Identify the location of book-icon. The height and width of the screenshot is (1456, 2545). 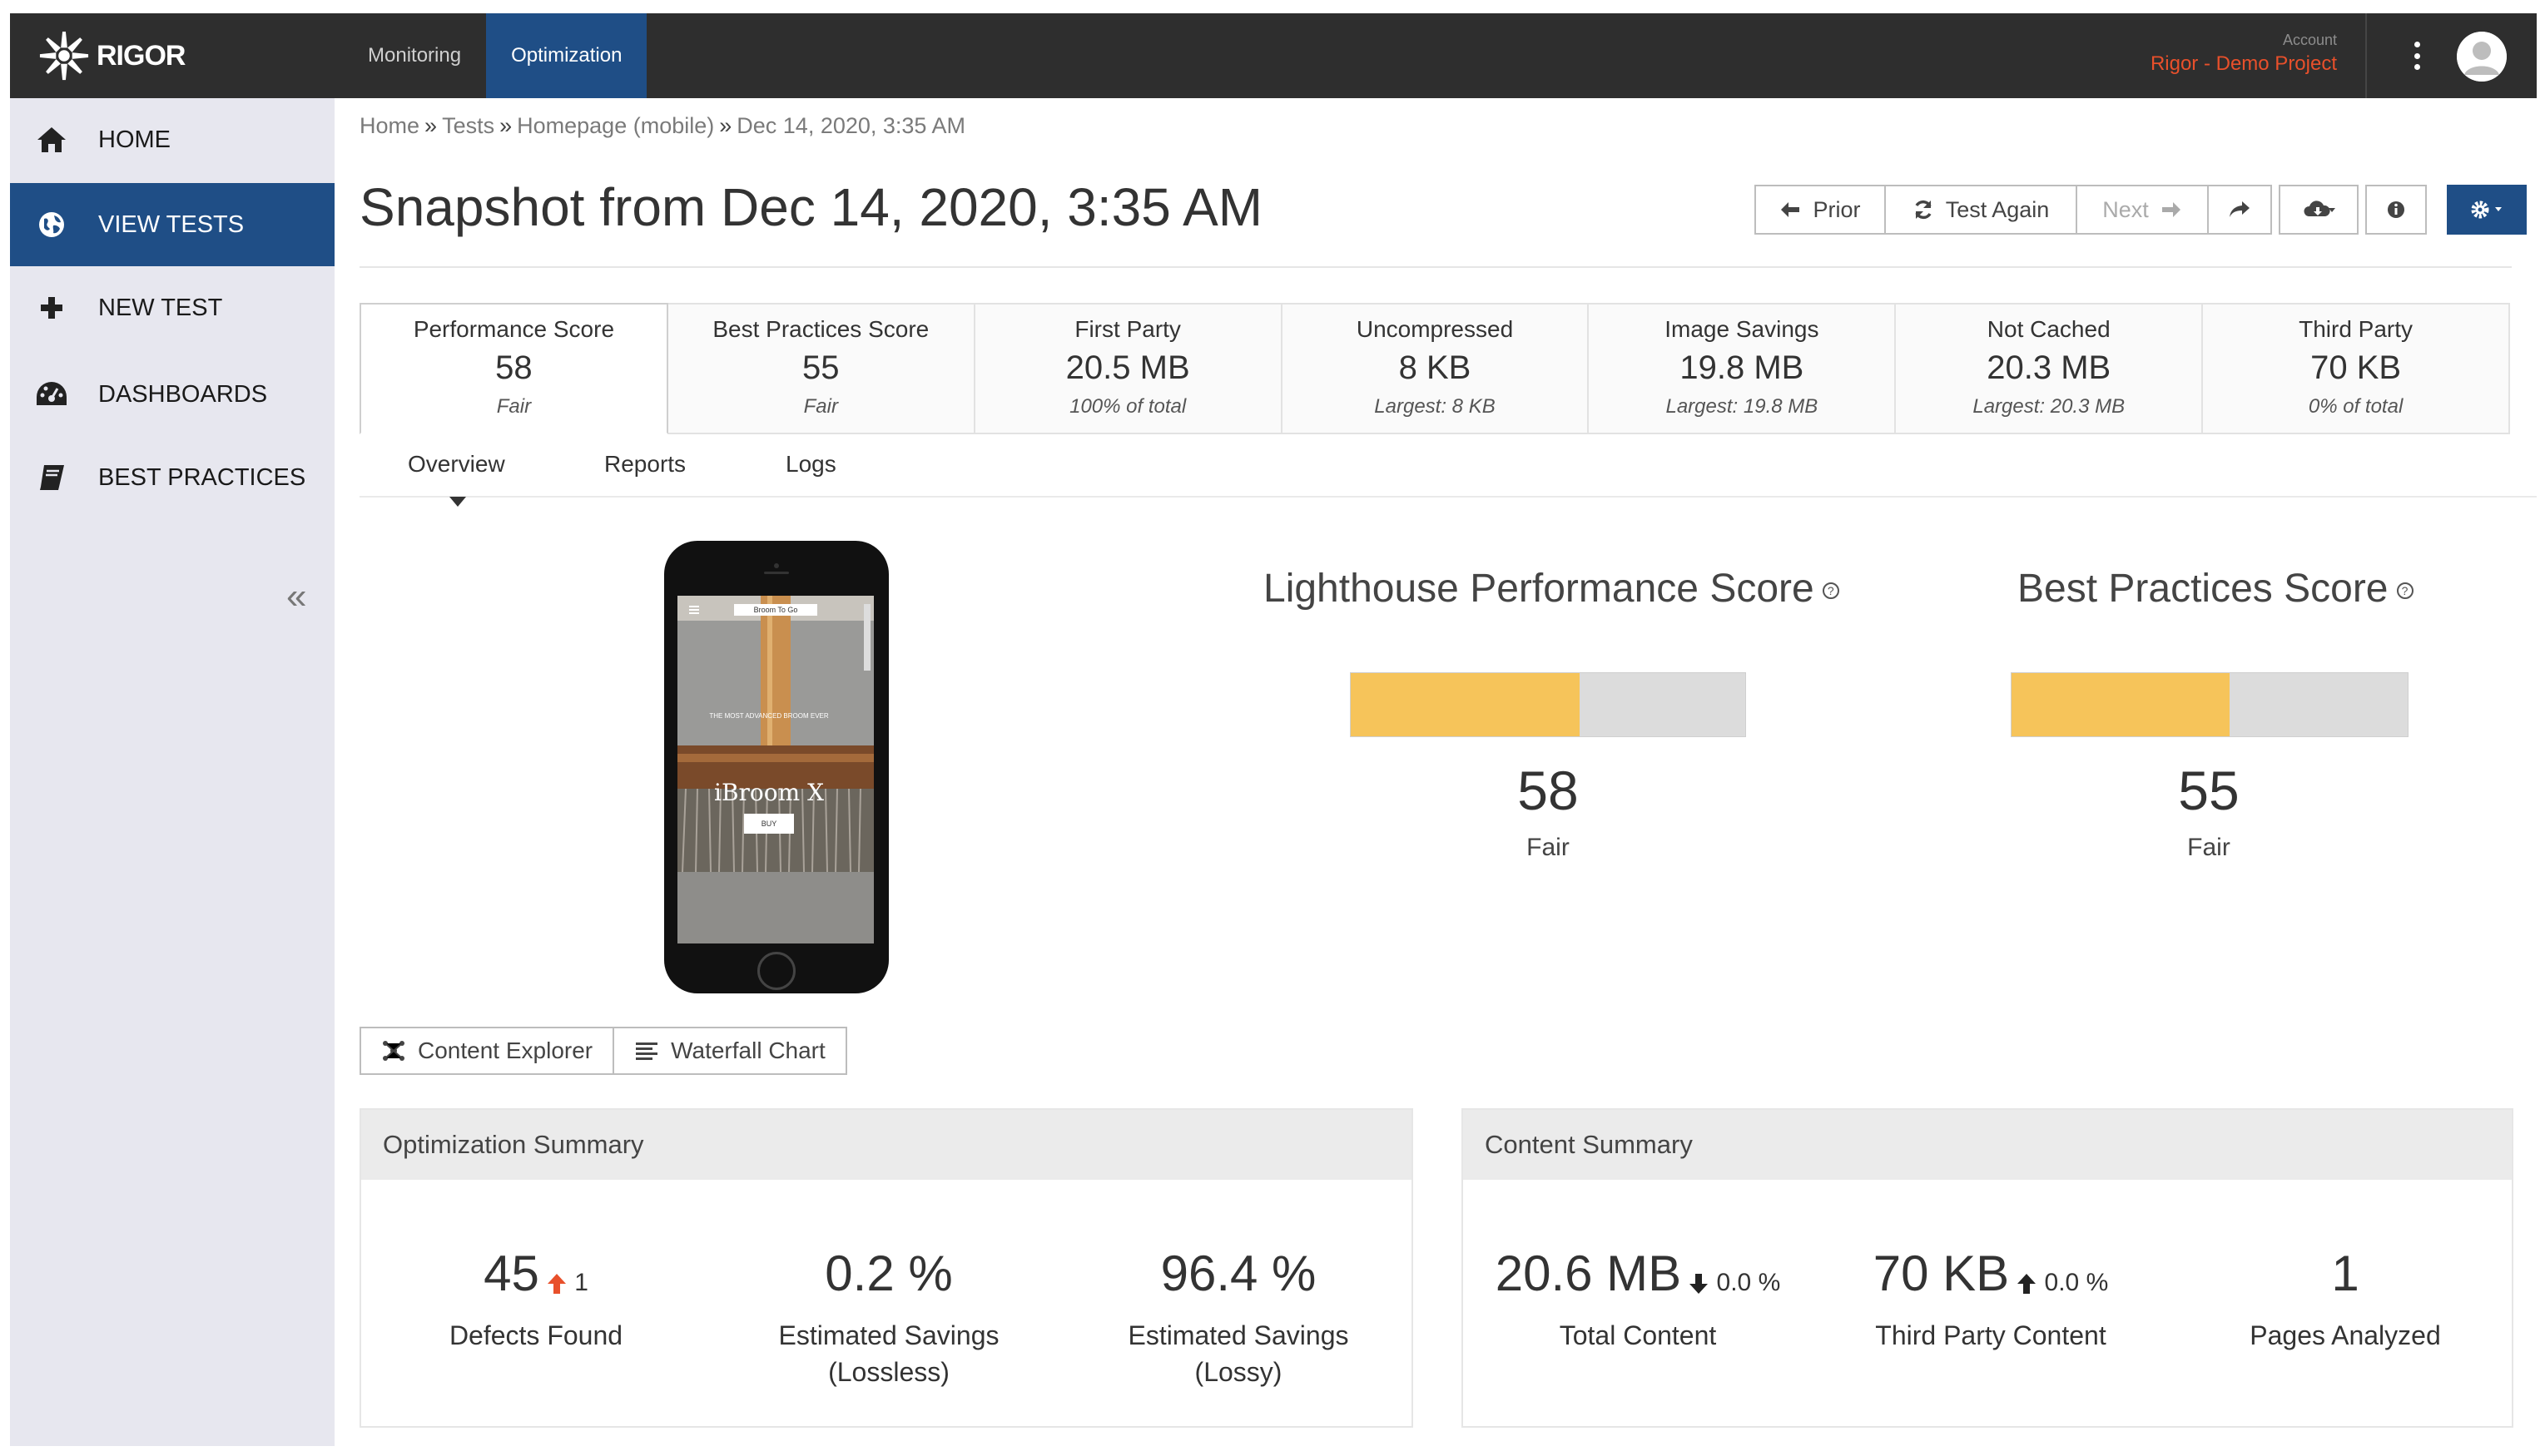
(51, 477).